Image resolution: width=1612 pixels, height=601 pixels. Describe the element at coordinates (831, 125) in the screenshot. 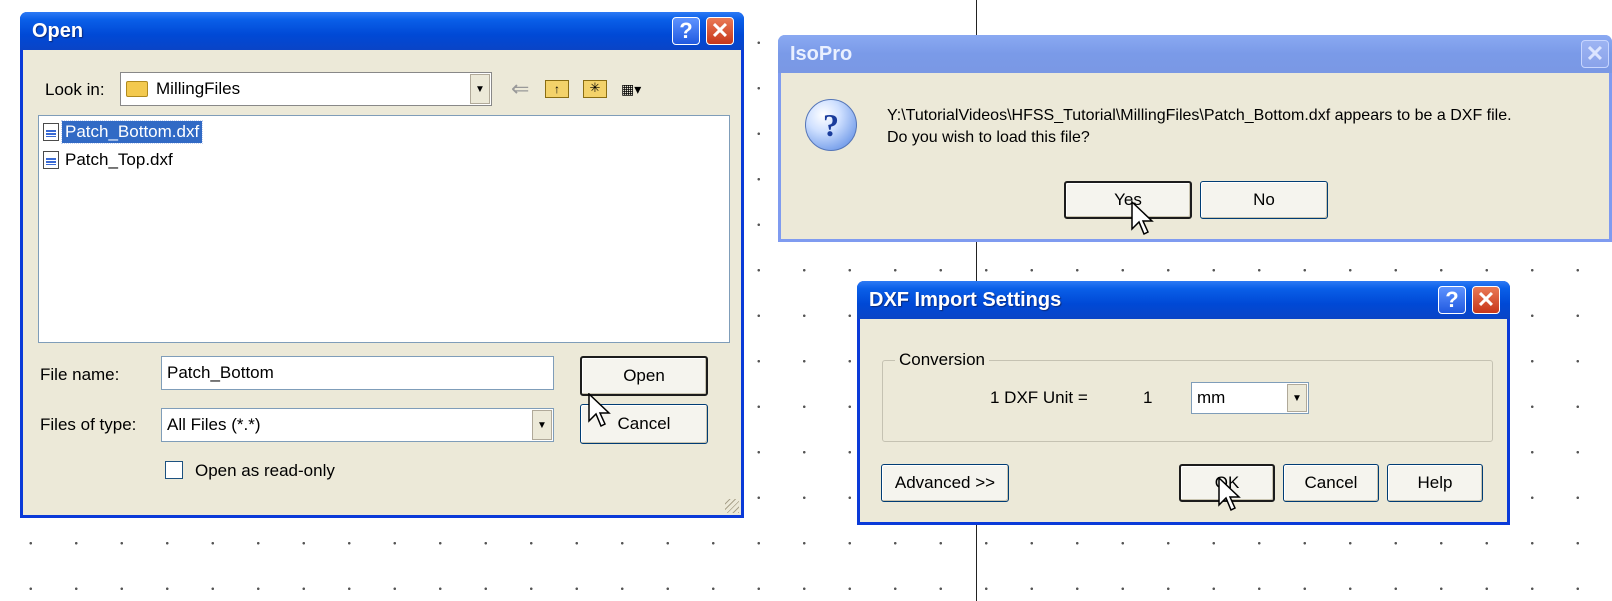

I see `question-icon: ?` at that location.